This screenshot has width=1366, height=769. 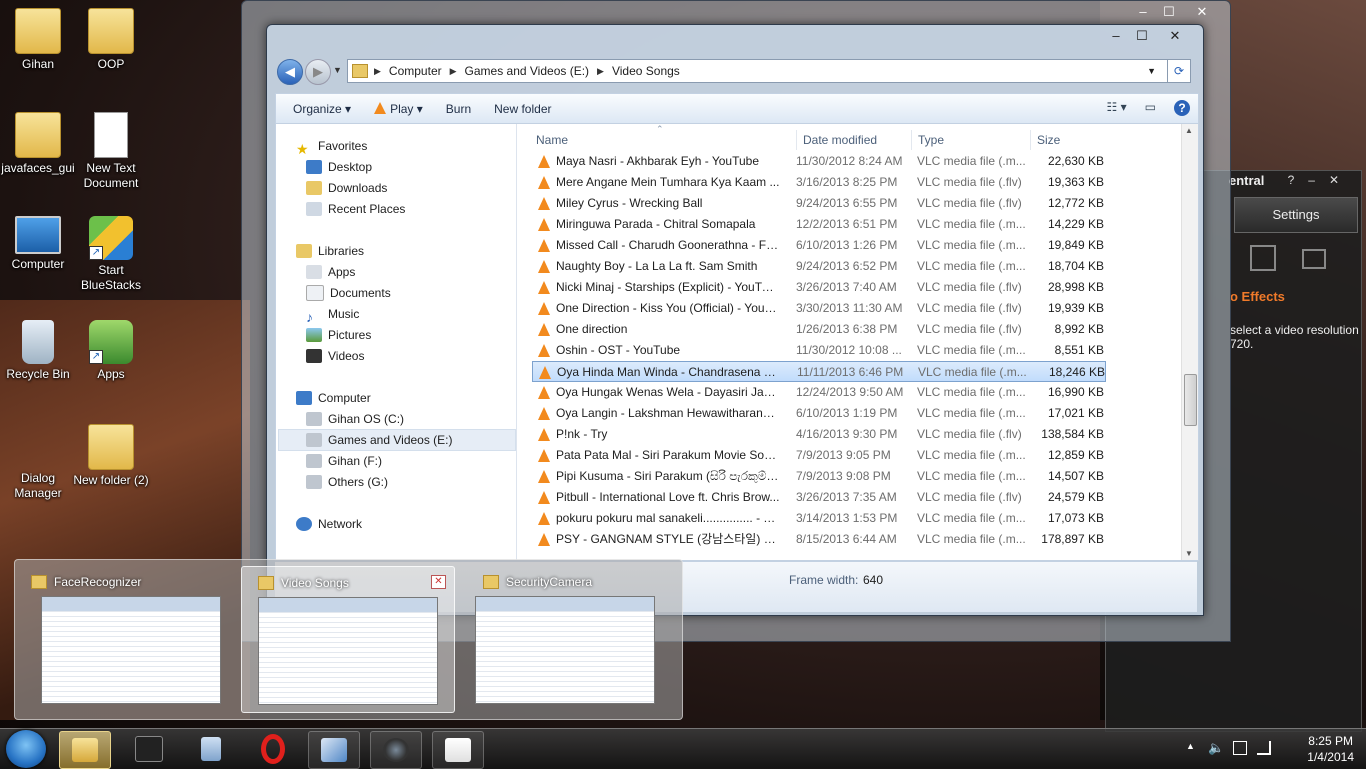 I want to click on thumbnail-close-button: ✕, so click(x=438, y=582).